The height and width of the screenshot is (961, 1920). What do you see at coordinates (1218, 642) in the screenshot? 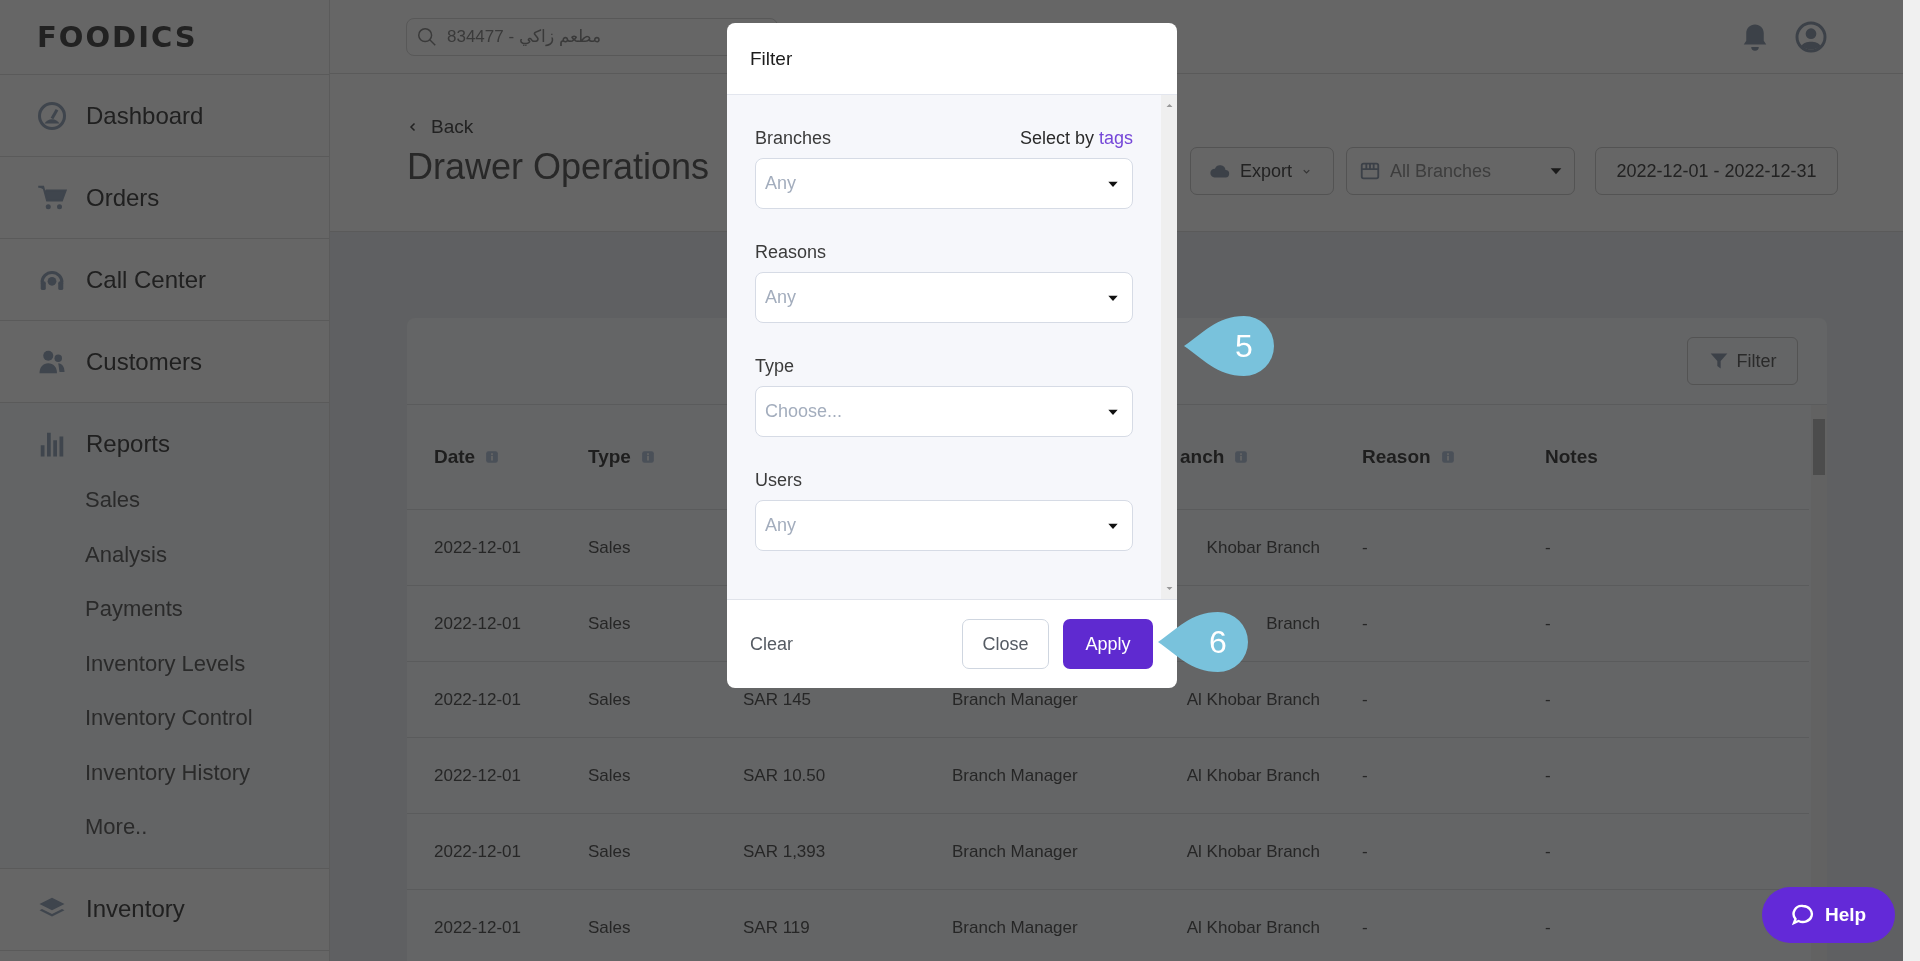
I see `step-number: 6` at bounding box center [1218, 642].